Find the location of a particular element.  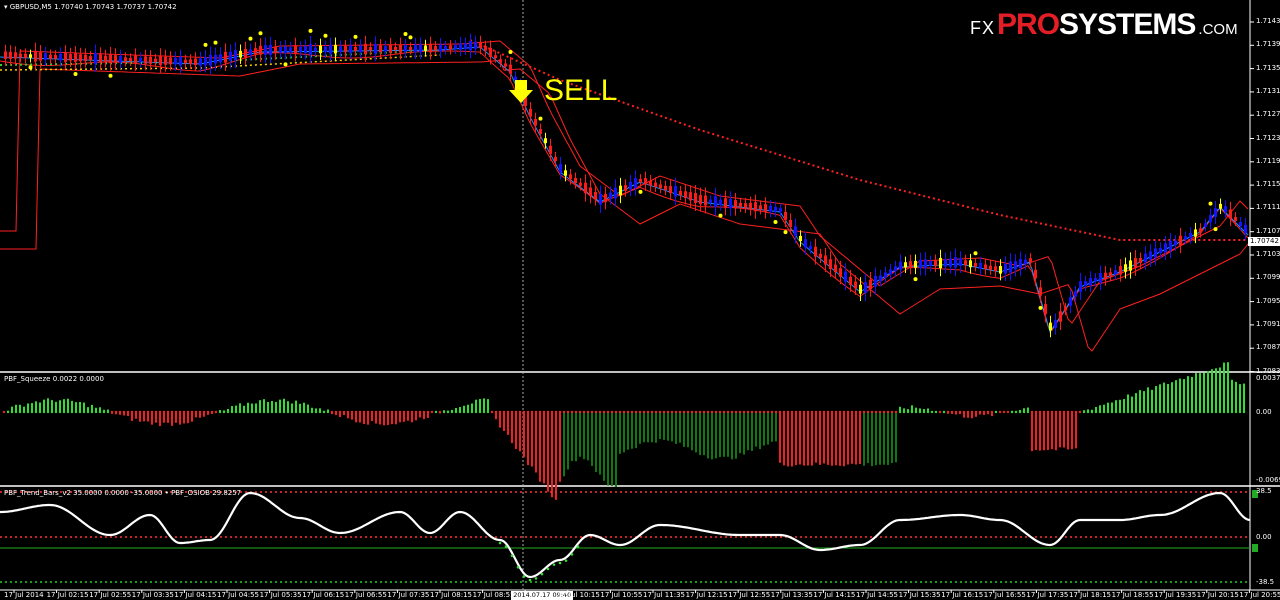

time-tick-label: 17 Jul 11:35 is located at coordinates (664, 595).